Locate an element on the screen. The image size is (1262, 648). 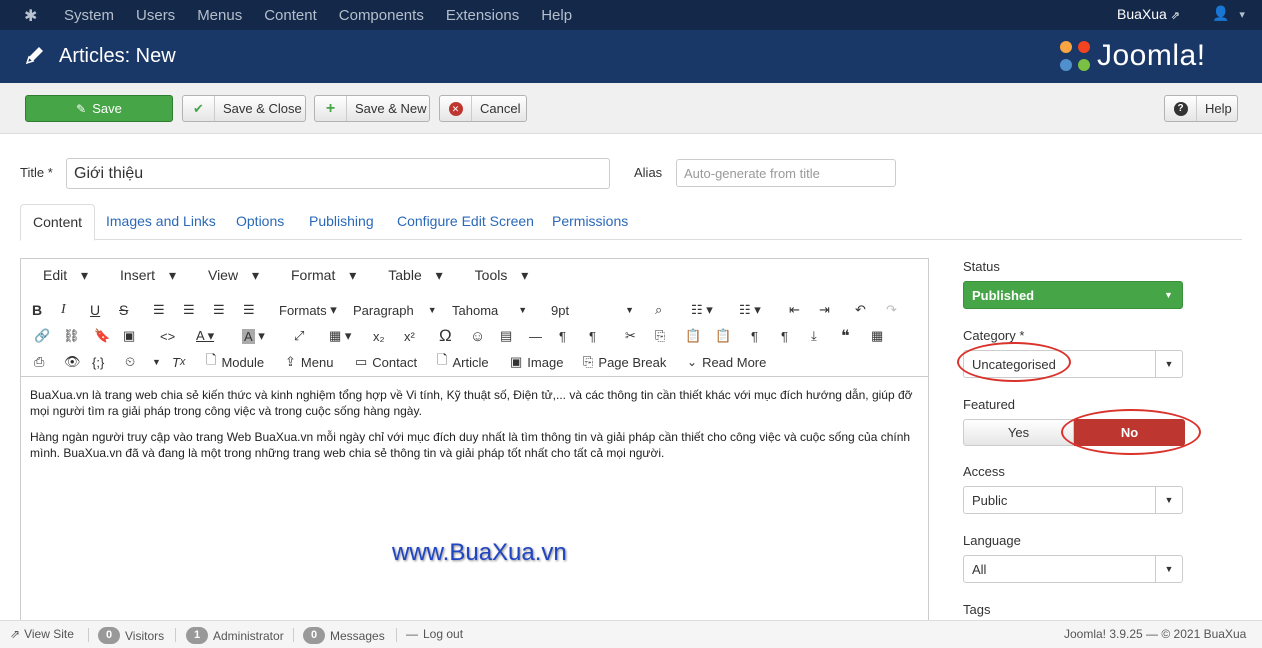
underline-icon: U is located at coordinates (95, 310).